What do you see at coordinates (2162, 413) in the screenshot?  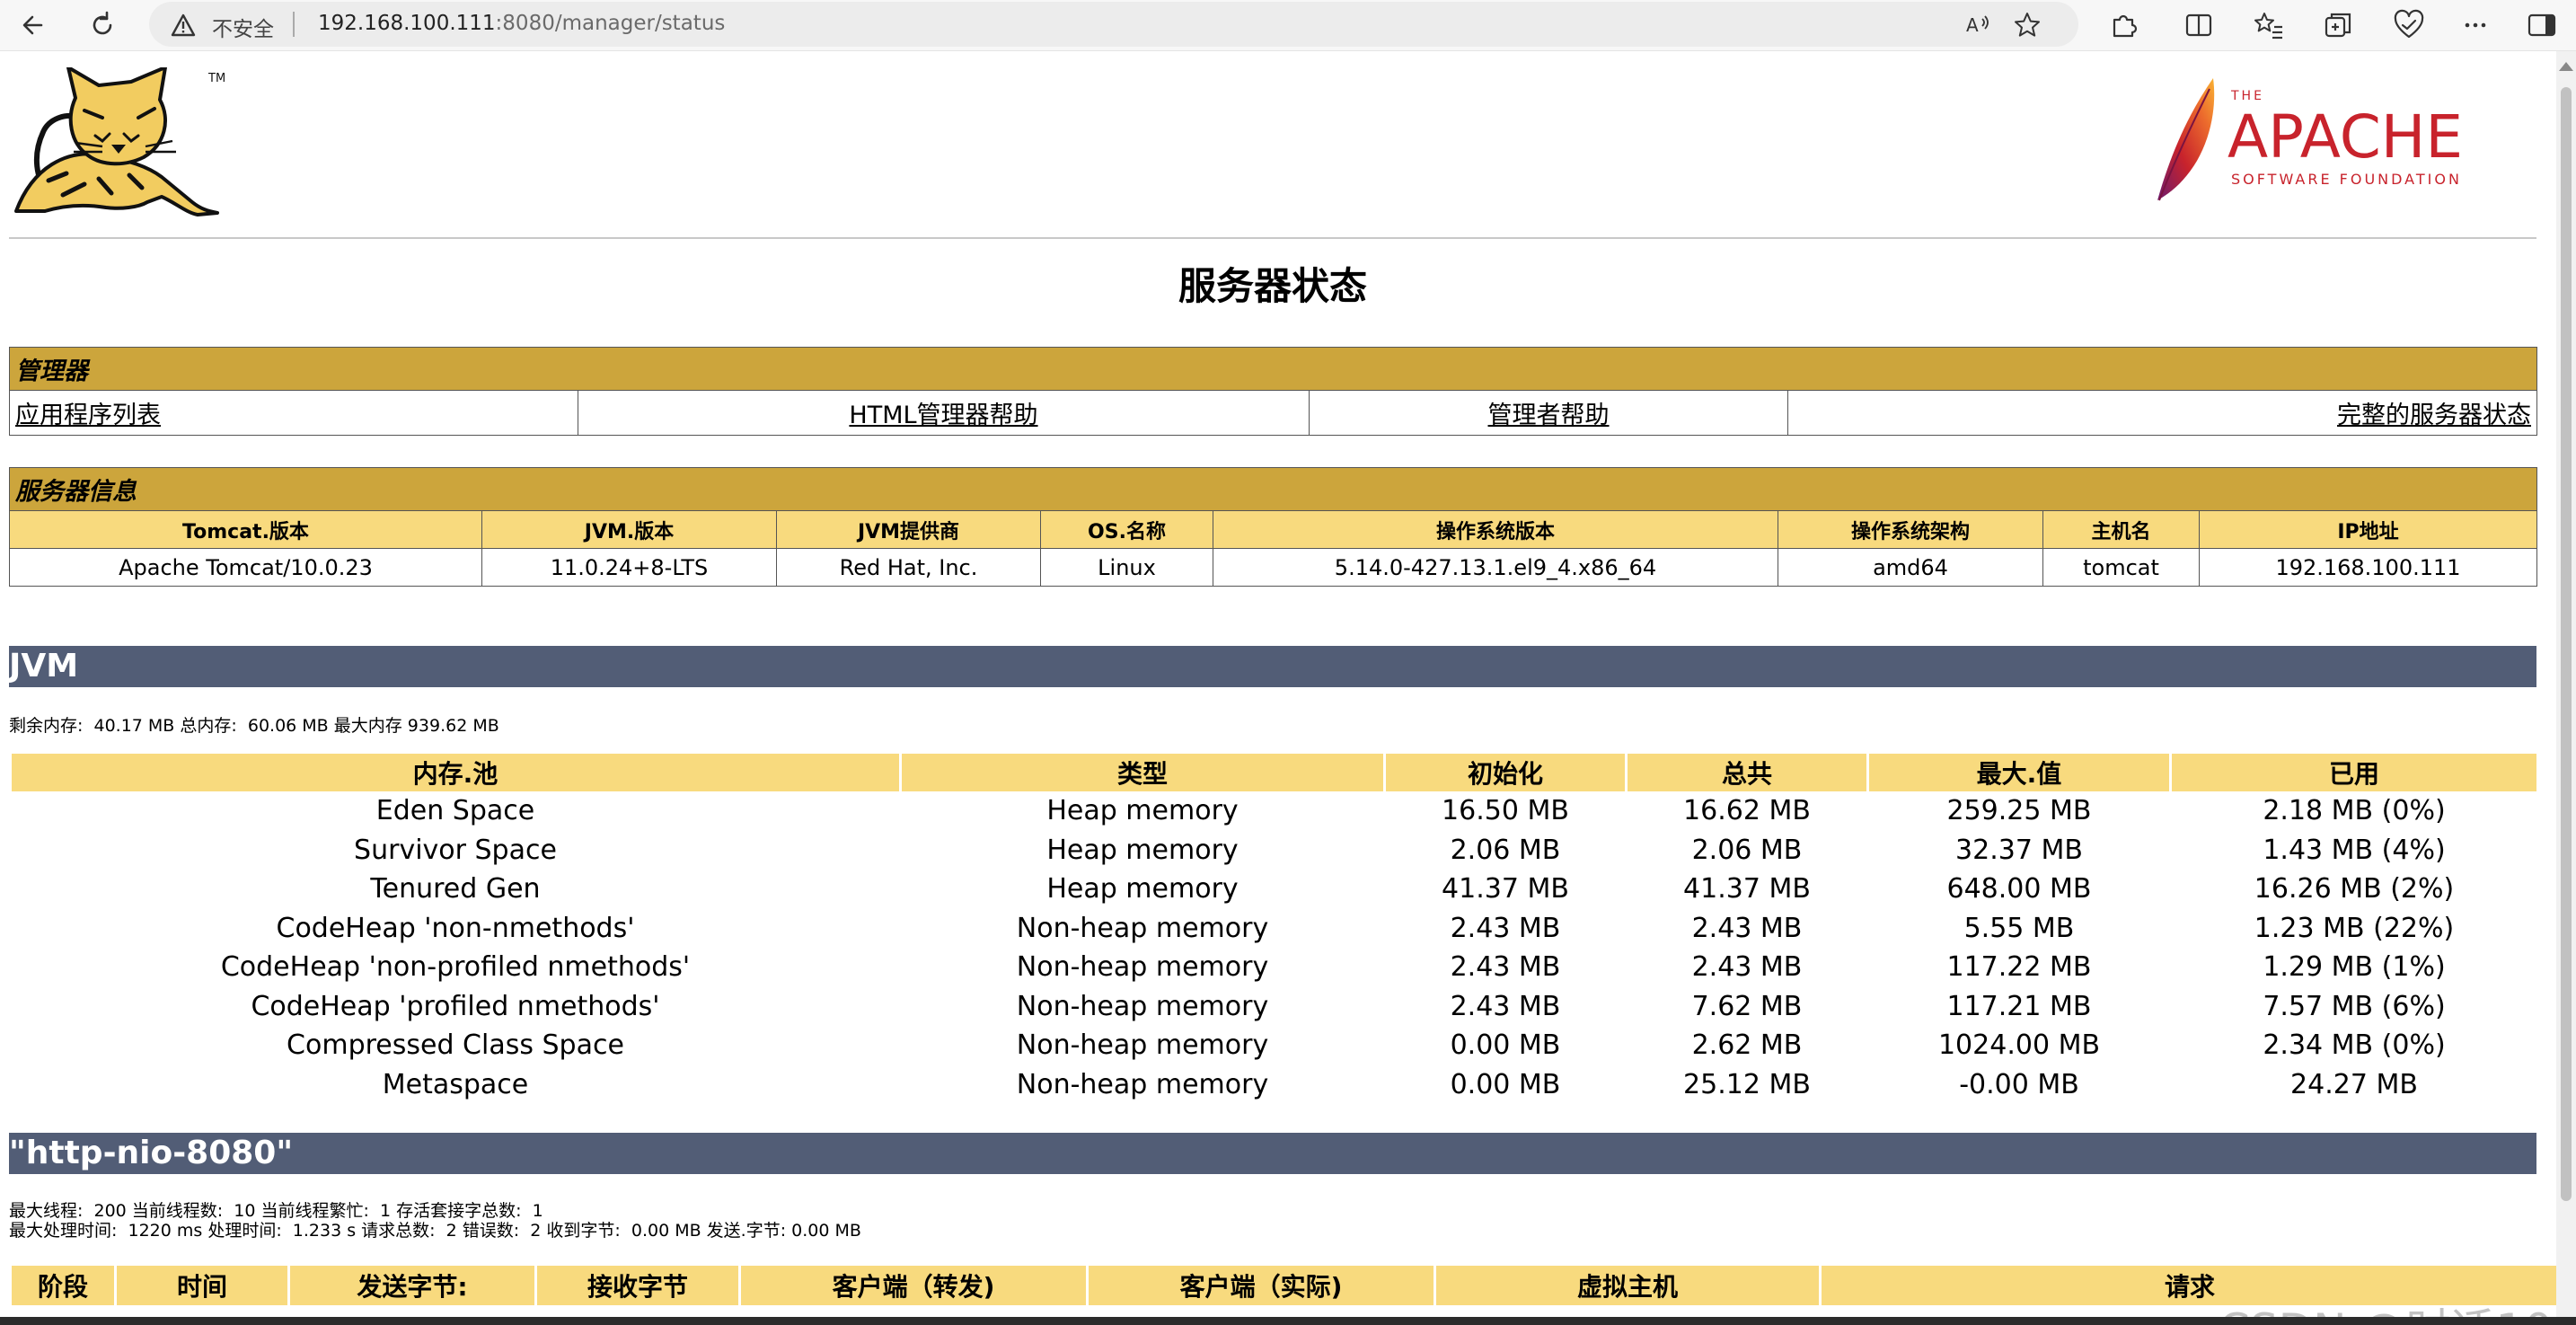 I see `link-complete-server-status: 完整的服务器状态` at bounding box center [2162, 413].